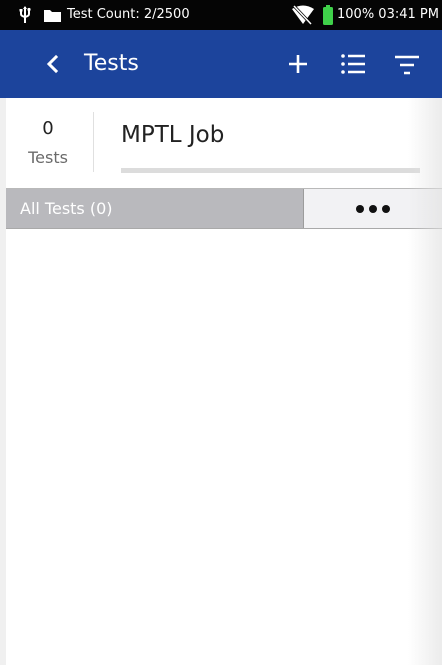  What do you see at coordinates (48, 128) in the screenshot?
I see `job-test-count: 0` at bounding box center [48, 128].